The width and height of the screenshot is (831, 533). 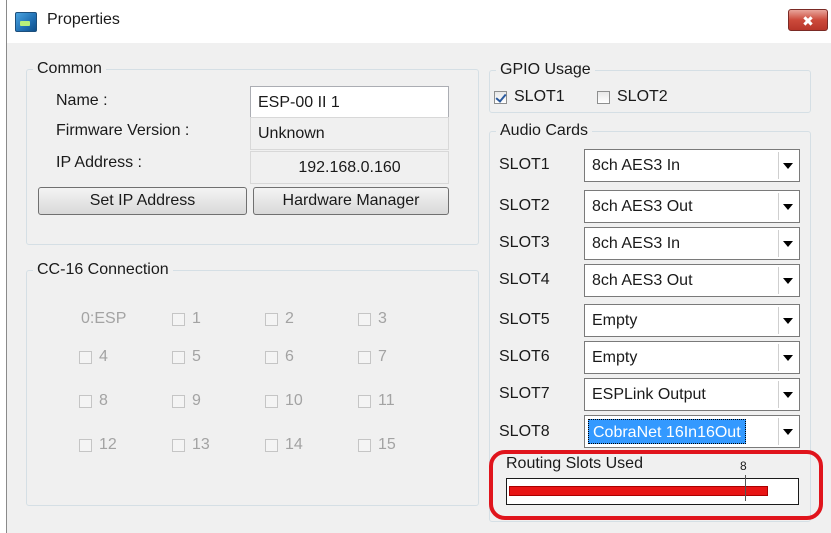 I want to click on slot5-select: Empty, so click(x=692, y=320).